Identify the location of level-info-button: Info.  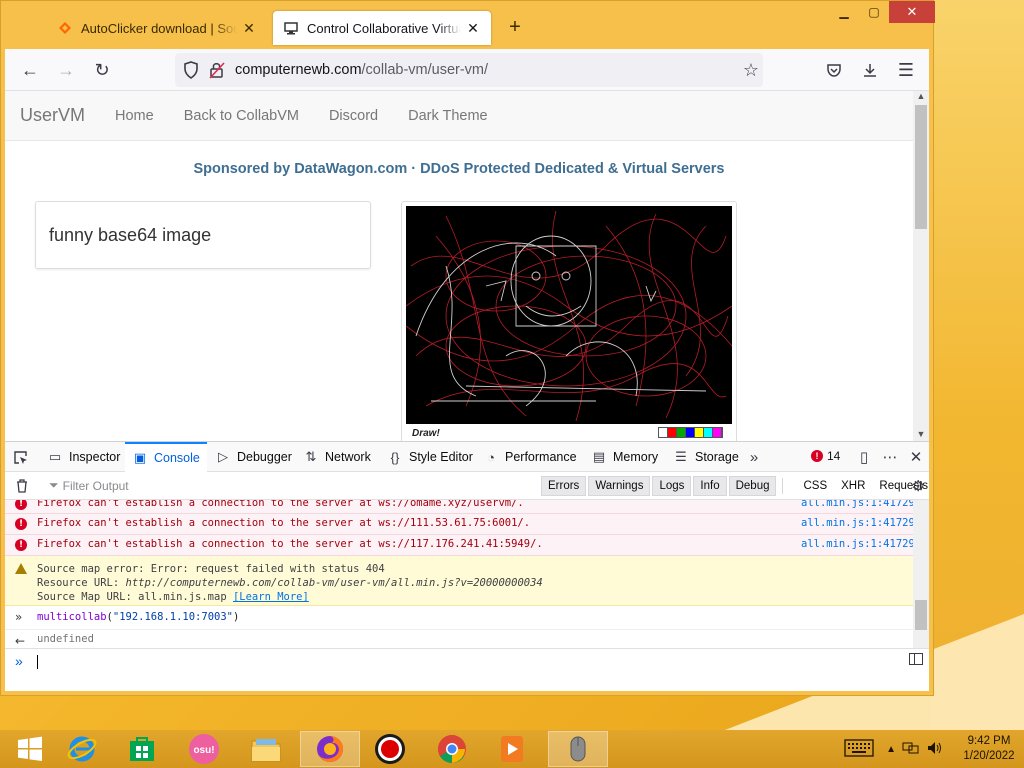
(710, 485).